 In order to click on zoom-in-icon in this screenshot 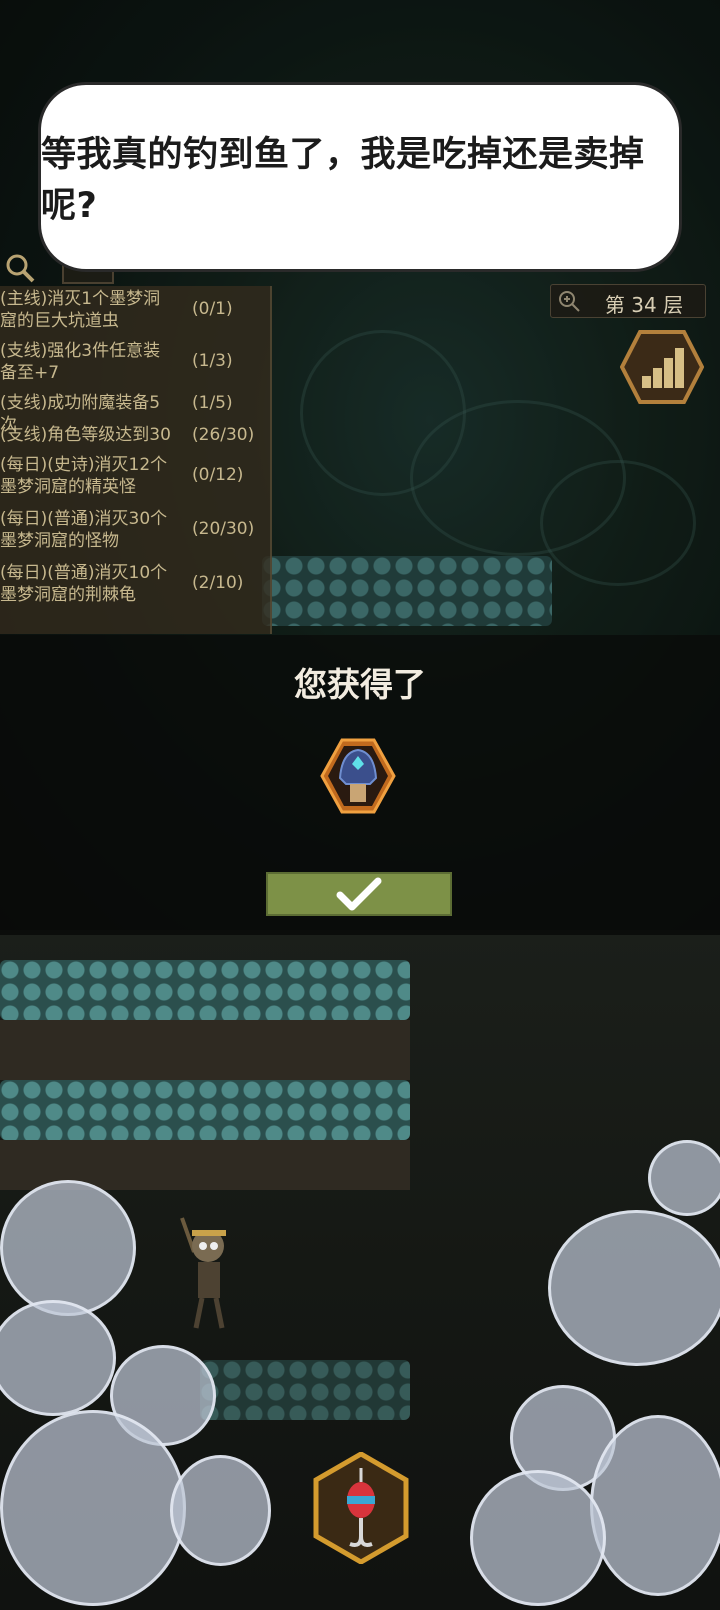, I will do `click(569, 301)`.